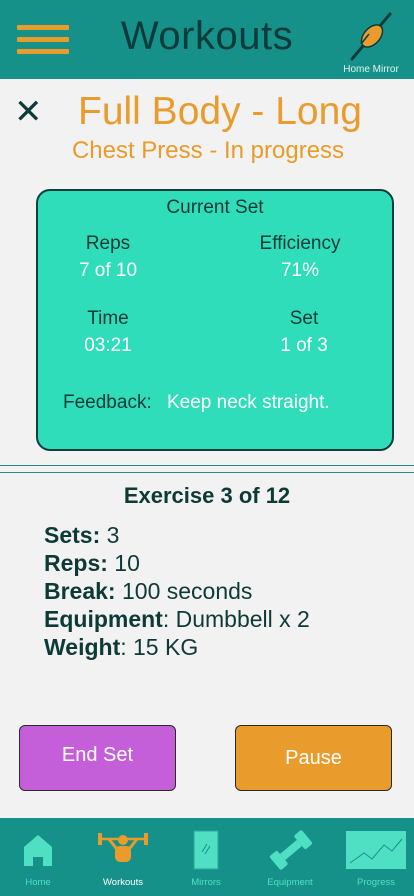  What do you see at coordinates (208, 150) in the screenshot?
I see `workout-subtitle: Chest Press - In progress` at bounding box center [208, 150].